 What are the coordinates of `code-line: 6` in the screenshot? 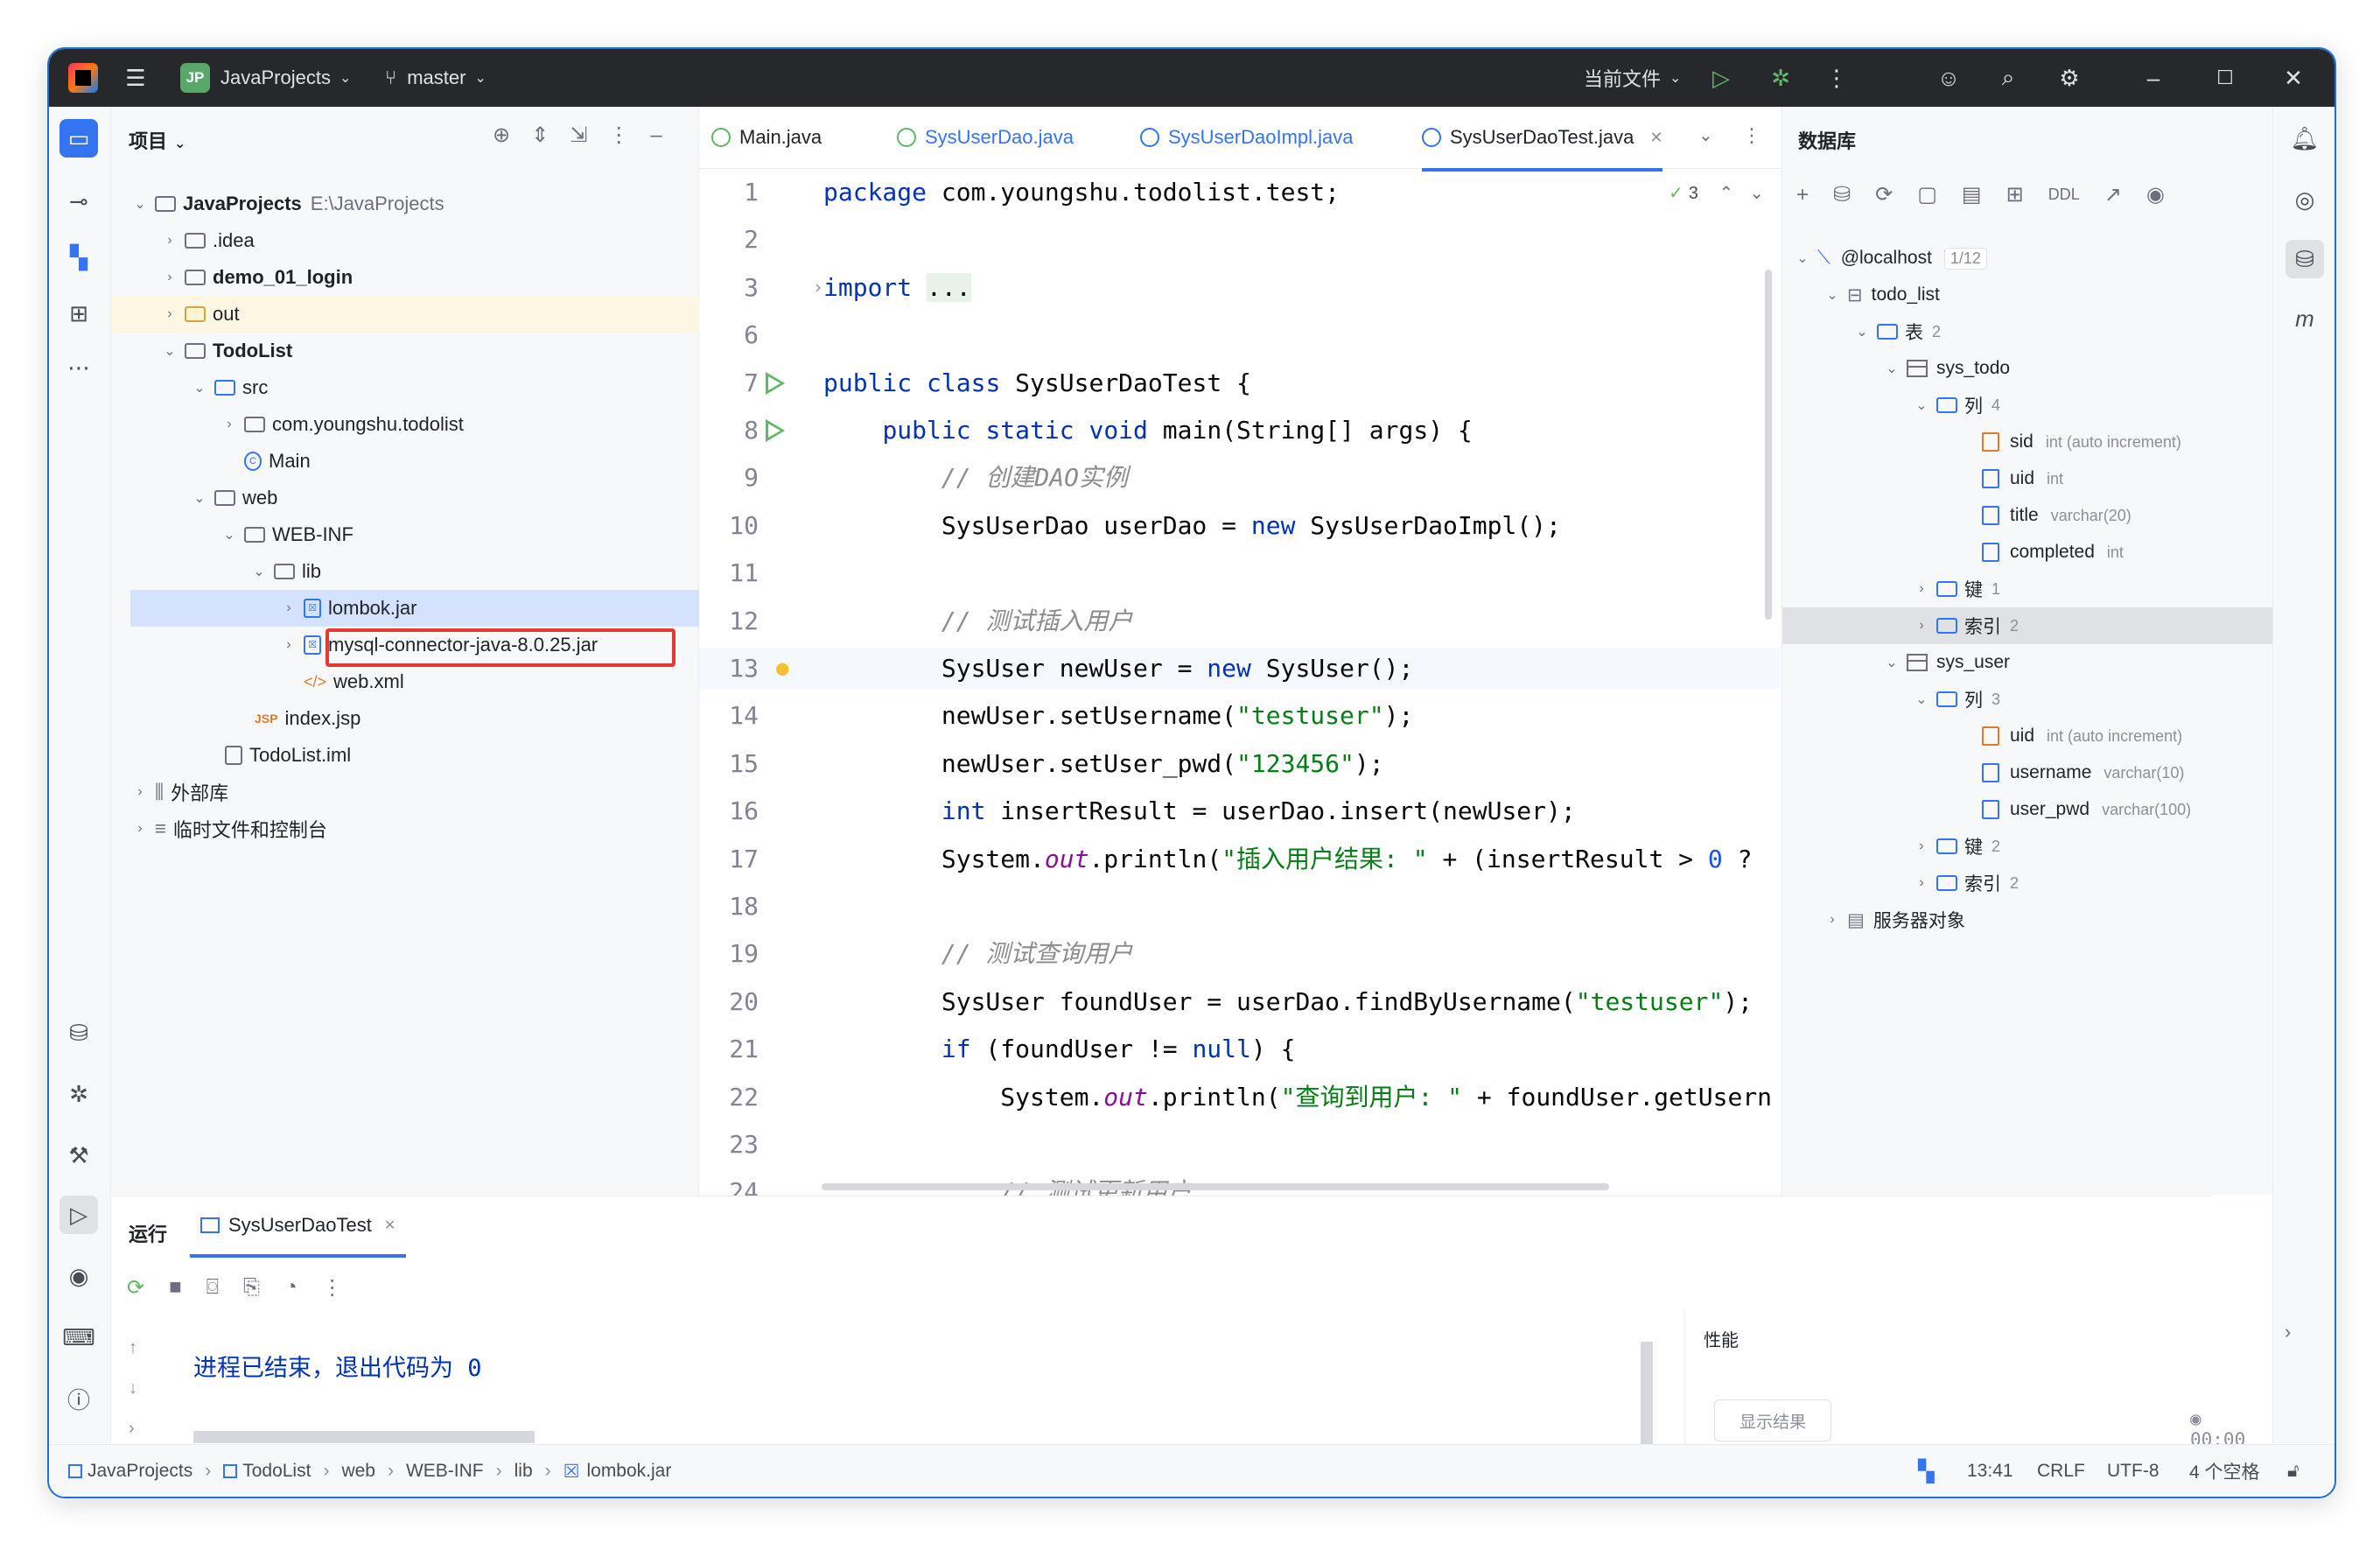 It's located at (1240, 334).